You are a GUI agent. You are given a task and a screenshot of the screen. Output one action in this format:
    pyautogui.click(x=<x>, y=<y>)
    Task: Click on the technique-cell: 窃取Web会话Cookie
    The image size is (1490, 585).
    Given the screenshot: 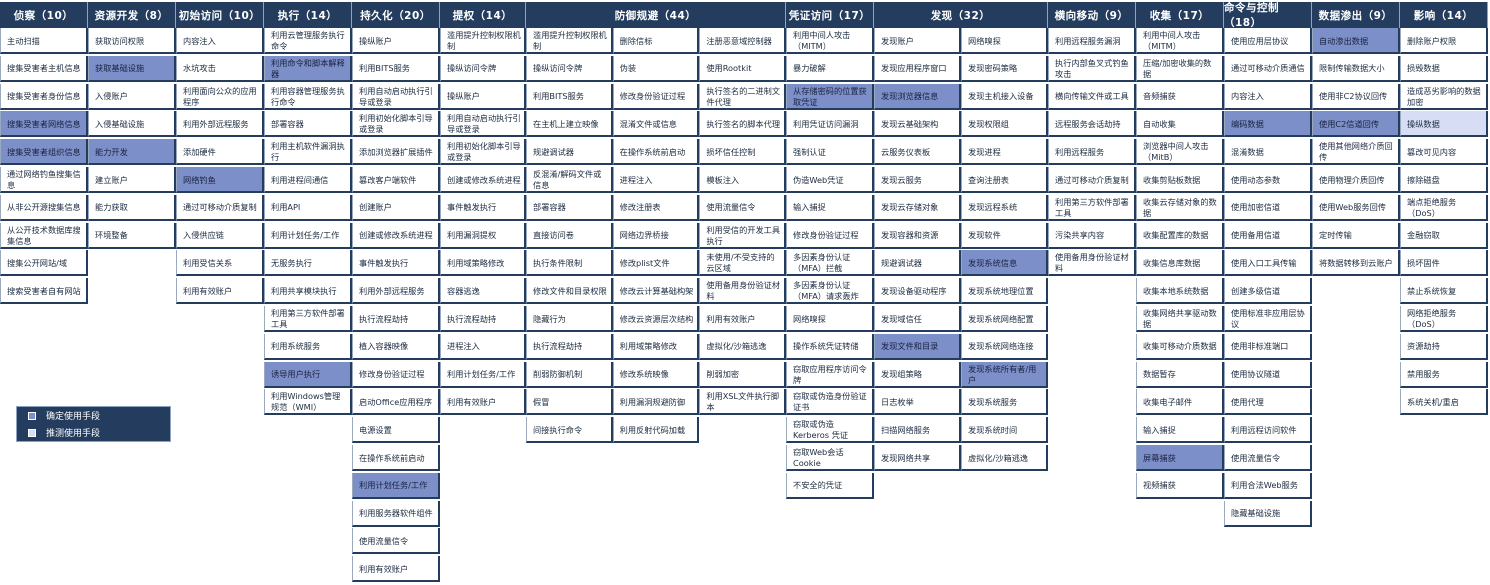 What is the action you would take?
    pyautogui.click(x=830, y=458)
    